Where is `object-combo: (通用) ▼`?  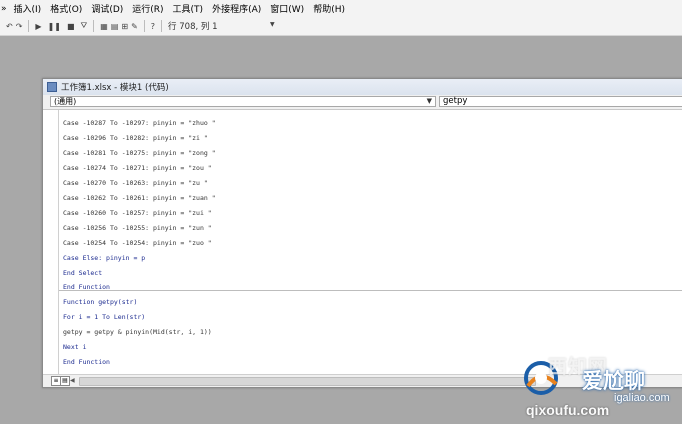 object-combo: (通用) ▼ is located at coordinates (243, 101).